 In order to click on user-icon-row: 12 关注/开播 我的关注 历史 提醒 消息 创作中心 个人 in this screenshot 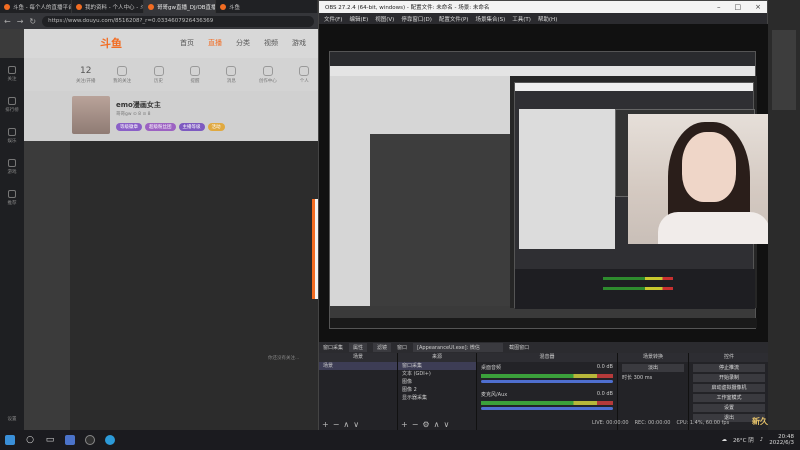, I will do `click(171, 74)`.